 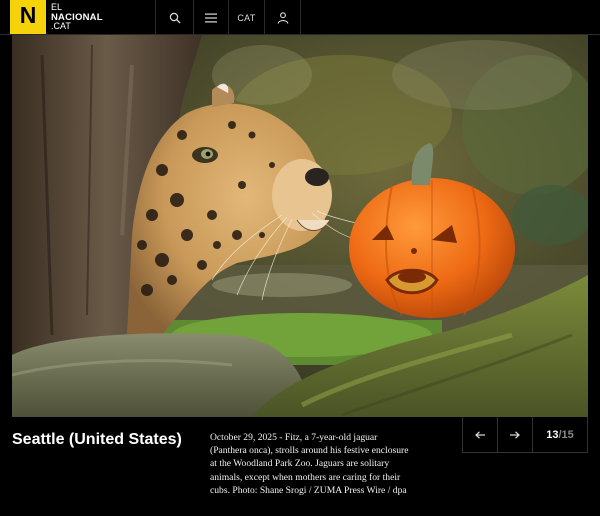 I want to click on search-button, so click(x=174, y=17).